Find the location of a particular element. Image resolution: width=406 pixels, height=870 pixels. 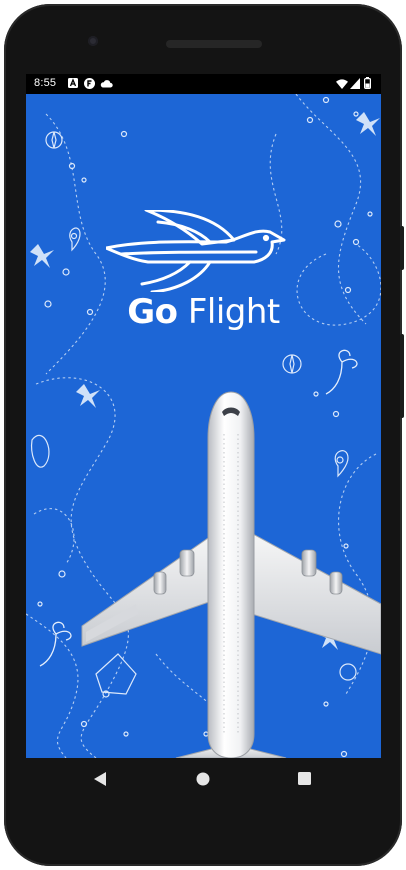

recents-icon is located at coordinates (304, 778).